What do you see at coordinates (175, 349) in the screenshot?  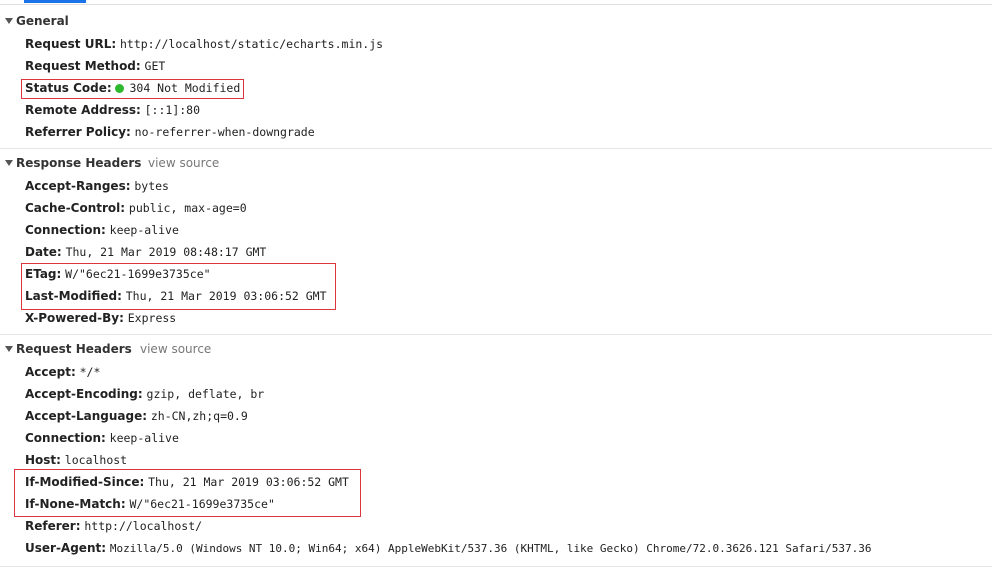 I see `request-headers-view-source-link: view source` at bounding box center [175, 349].